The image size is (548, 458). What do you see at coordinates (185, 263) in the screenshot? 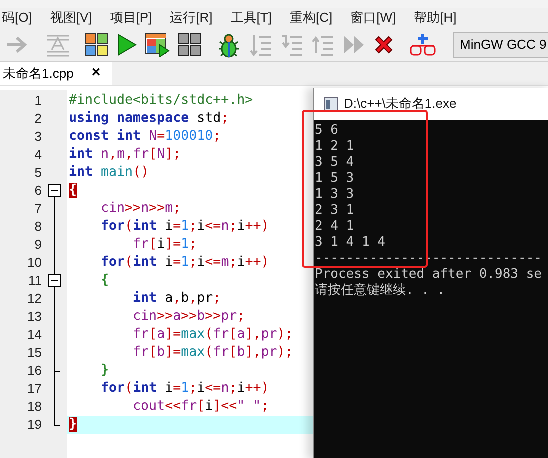
I see `code-line: for(int i=1;i<=m;i++)` at bounding box center [185, 263].